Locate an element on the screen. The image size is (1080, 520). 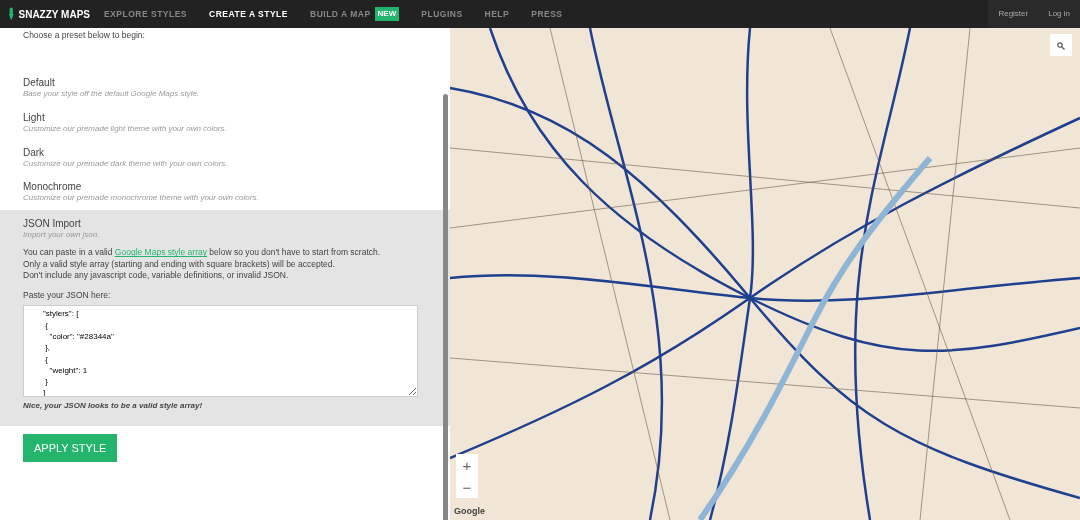
field-label: Paste your JSON here: is located at coordinates (67, 295).